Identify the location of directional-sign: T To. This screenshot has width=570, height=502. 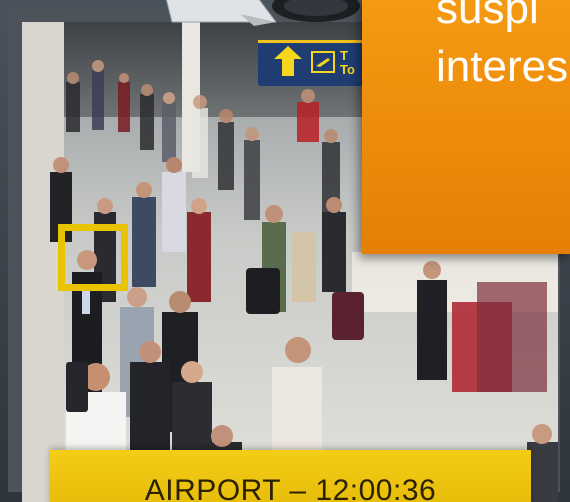
(313, 63).